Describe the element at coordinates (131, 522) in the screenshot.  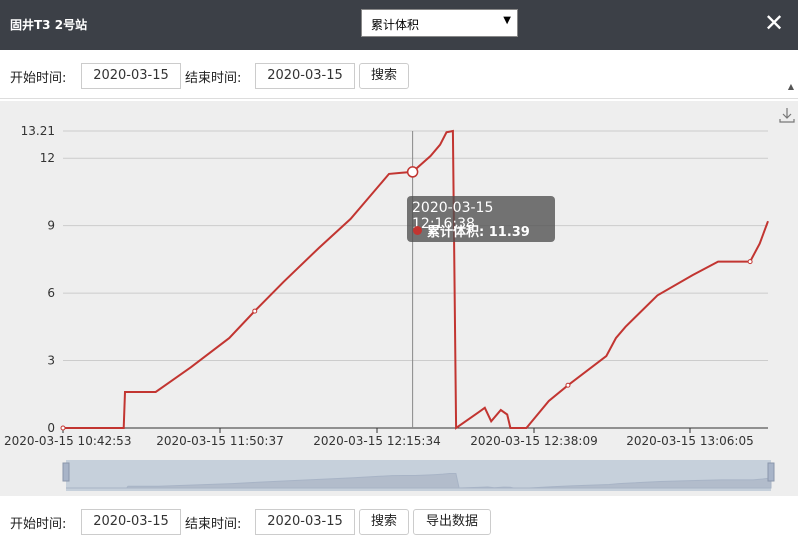
I see `start-time-input-bottom: 2020-03-15` at that location.